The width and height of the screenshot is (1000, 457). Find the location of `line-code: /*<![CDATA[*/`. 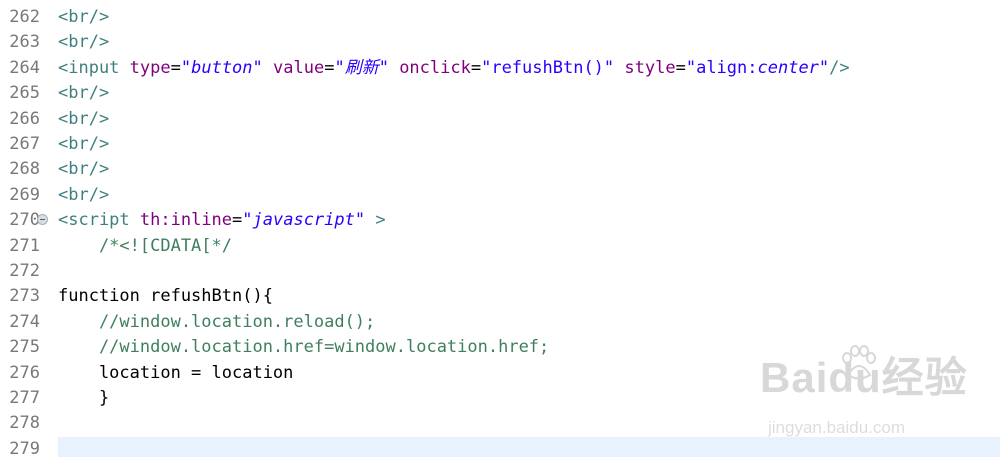

line-code: /*<![CDATA[*/ is located at coordinates (145, 246).